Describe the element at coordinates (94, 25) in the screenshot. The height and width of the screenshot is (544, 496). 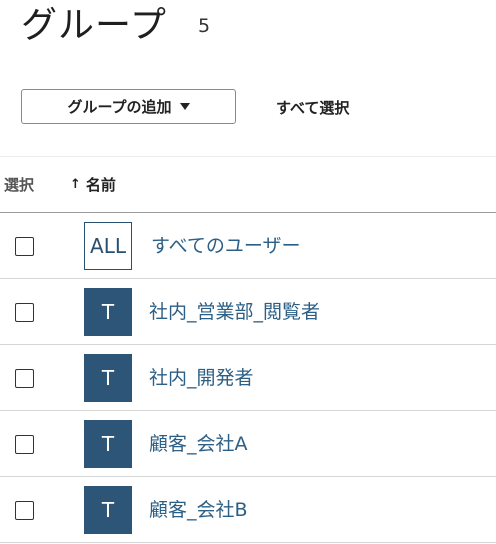
I see `page-title: グループ` at that location.